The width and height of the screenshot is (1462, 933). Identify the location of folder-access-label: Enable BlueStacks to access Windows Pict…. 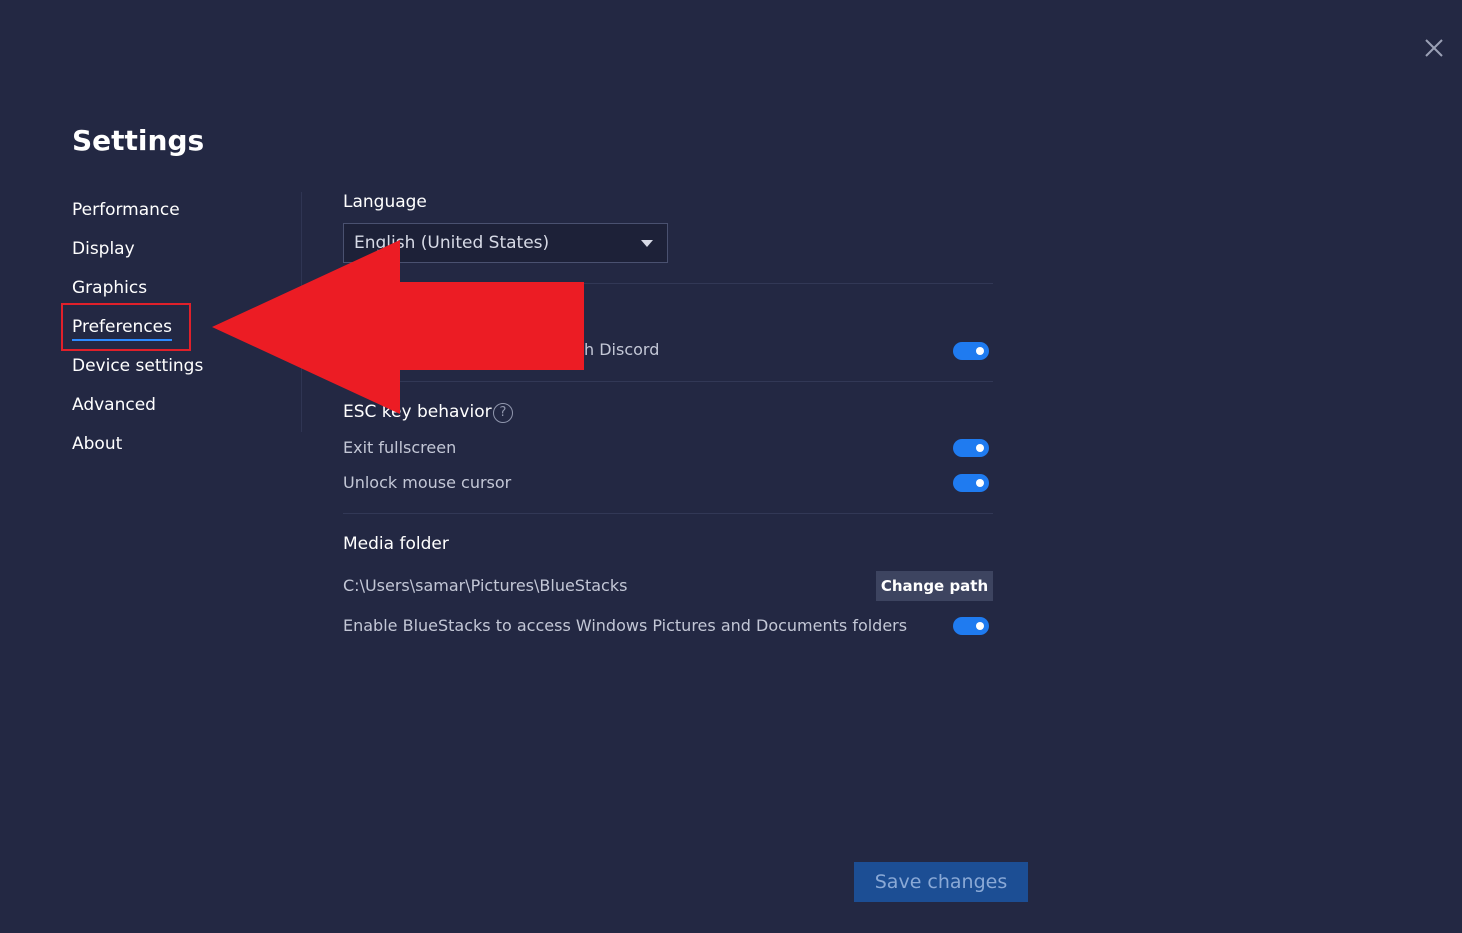
(625, 625).